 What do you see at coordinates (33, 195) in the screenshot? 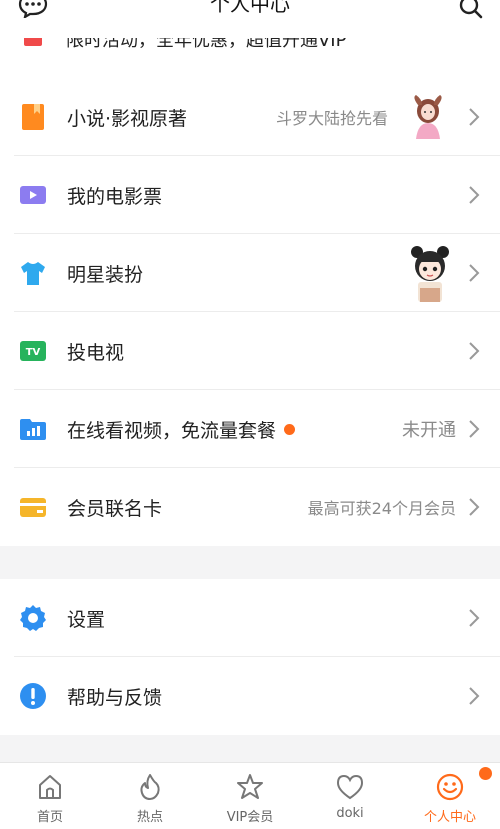
I see `ticket-icon` at bounding box center [33, 195].